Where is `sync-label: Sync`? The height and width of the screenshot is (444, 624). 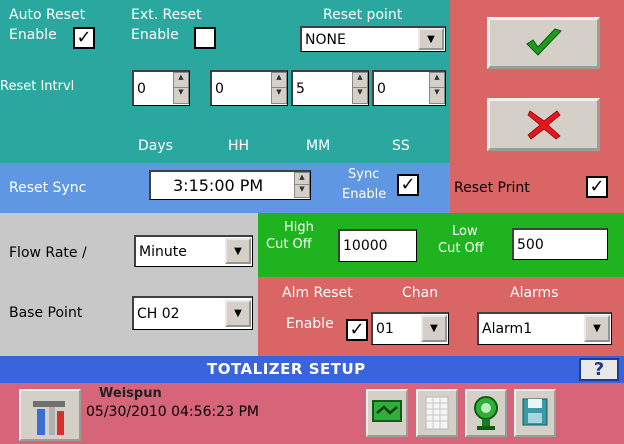 sync-label: Sync is located at coordinates (364, 174).